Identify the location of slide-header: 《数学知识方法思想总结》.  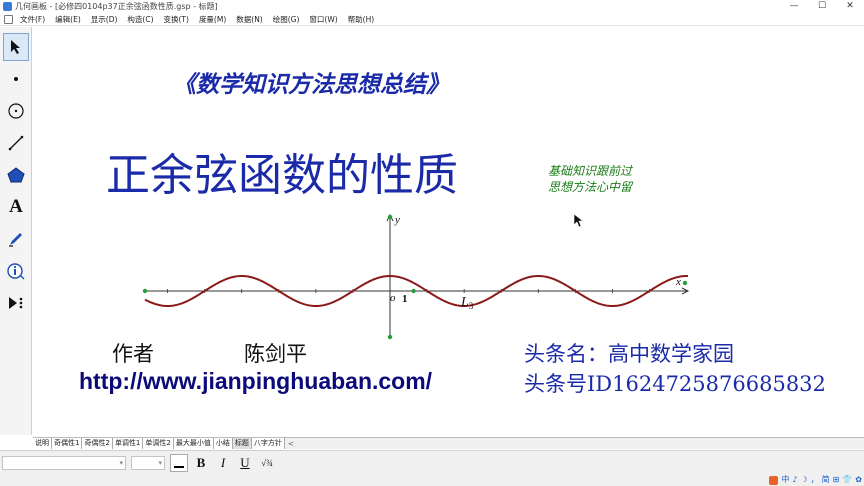
(311, 84).